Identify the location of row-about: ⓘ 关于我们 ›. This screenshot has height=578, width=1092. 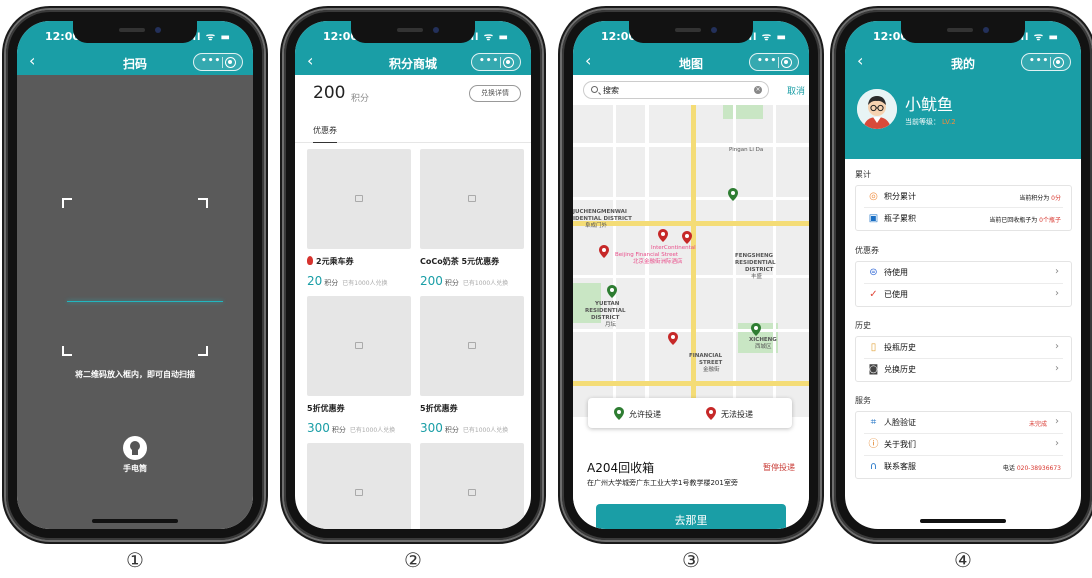
(963, 445).